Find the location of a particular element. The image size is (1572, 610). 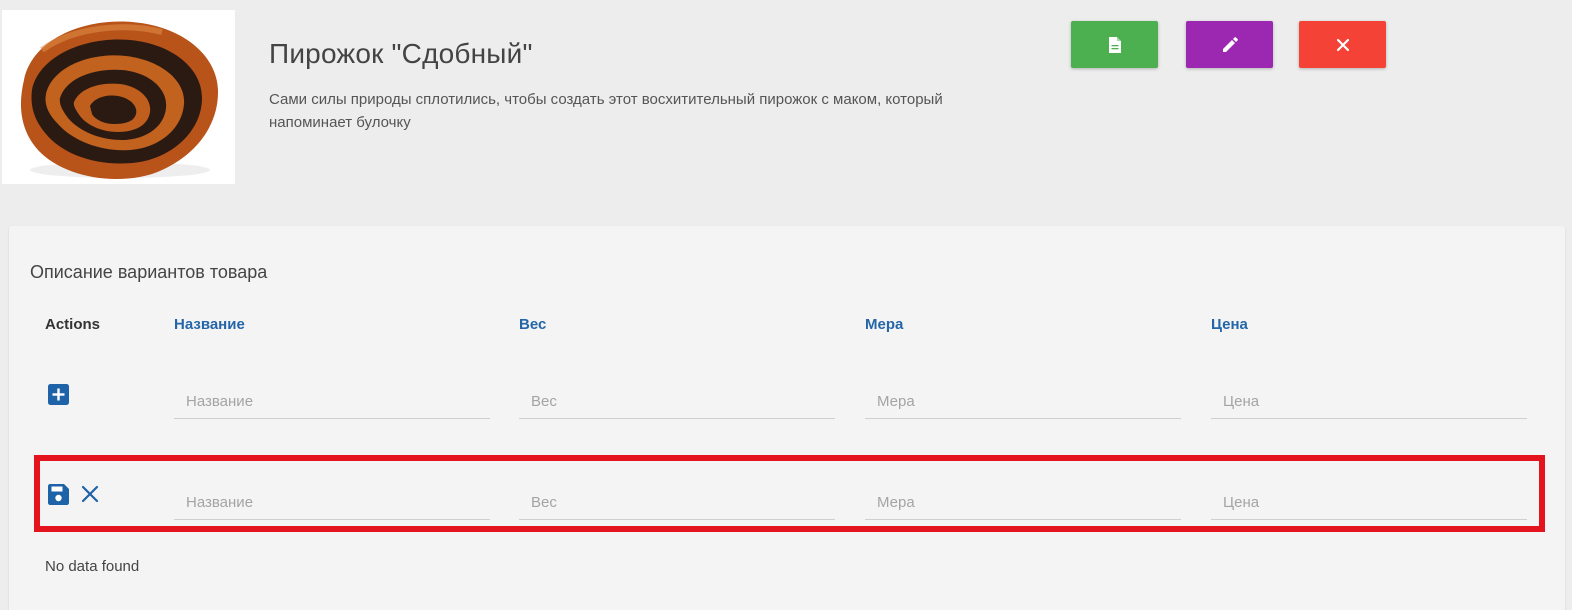

new-measure-input is located at coordinates (1023, 402).